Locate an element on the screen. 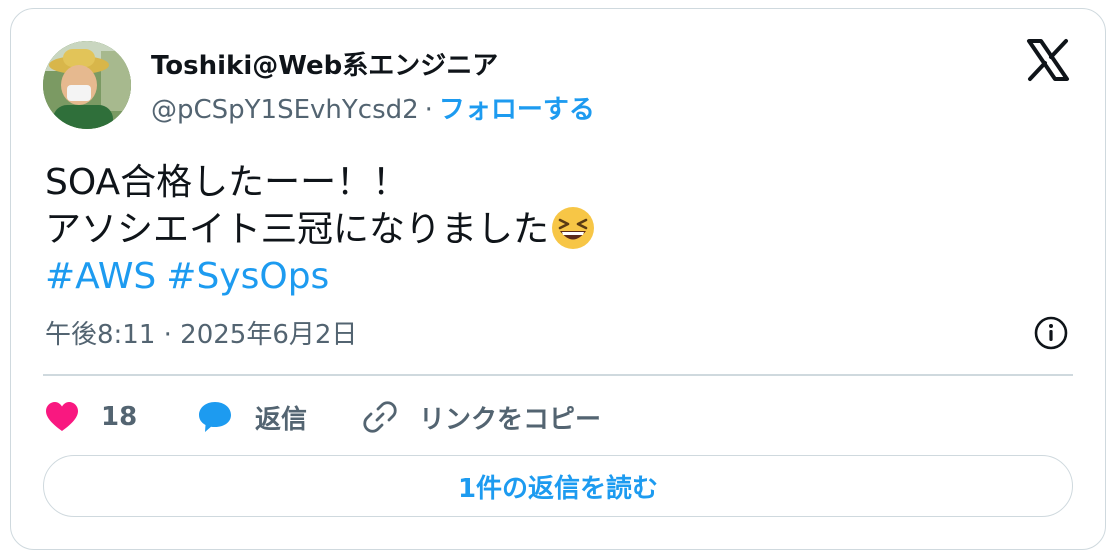  like-count: 18 is located at coordinates (119, 417).